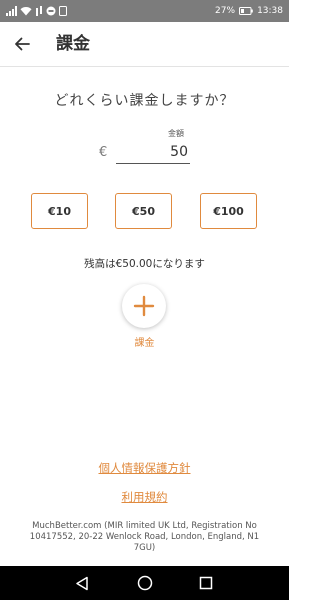  I want to click on status-bar: 27% 13:38, so click(144, 11).